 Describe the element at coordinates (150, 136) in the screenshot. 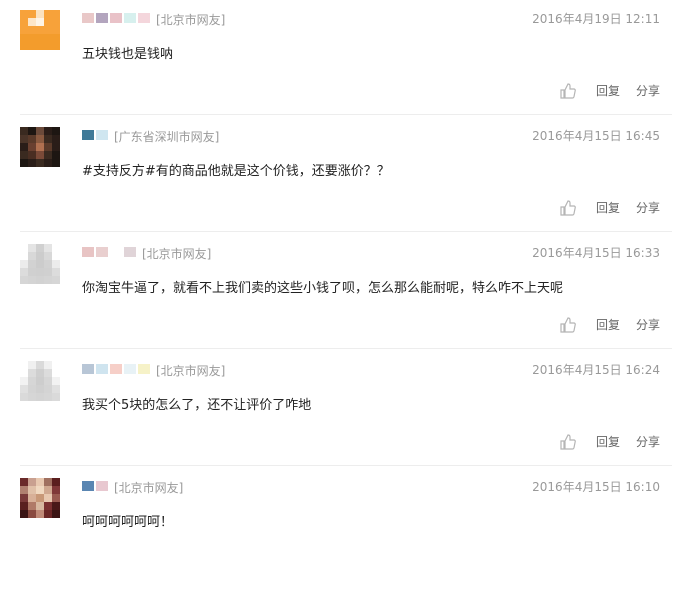

I see `user-nickname: [广东省深圳市网友]` at that location.